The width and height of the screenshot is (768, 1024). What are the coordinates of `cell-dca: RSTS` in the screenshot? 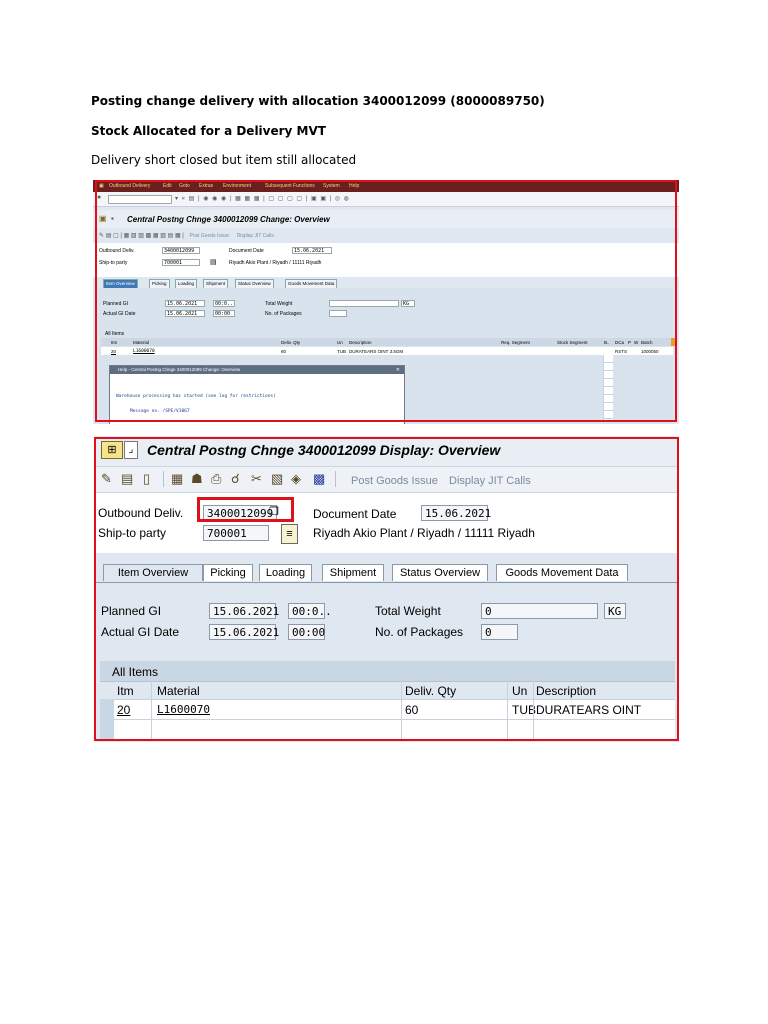 It's located at (621, 351).